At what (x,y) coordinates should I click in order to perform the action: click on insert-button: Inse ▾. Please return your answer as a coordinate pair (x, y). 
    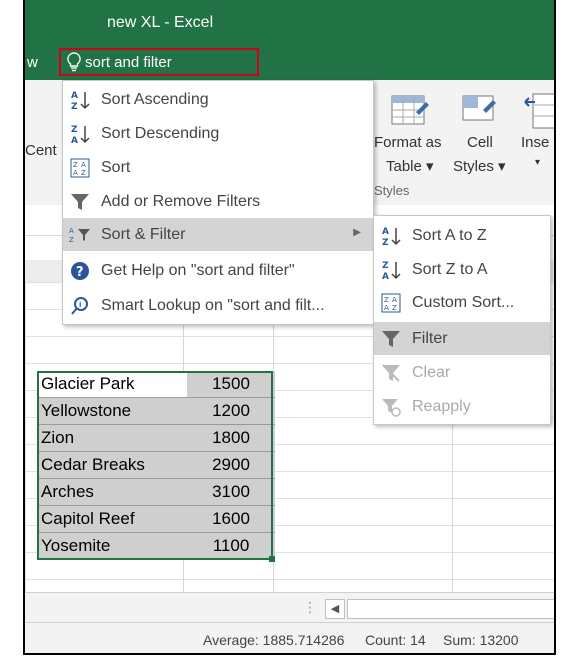
    Looking at the image, I should click on (536, 136).